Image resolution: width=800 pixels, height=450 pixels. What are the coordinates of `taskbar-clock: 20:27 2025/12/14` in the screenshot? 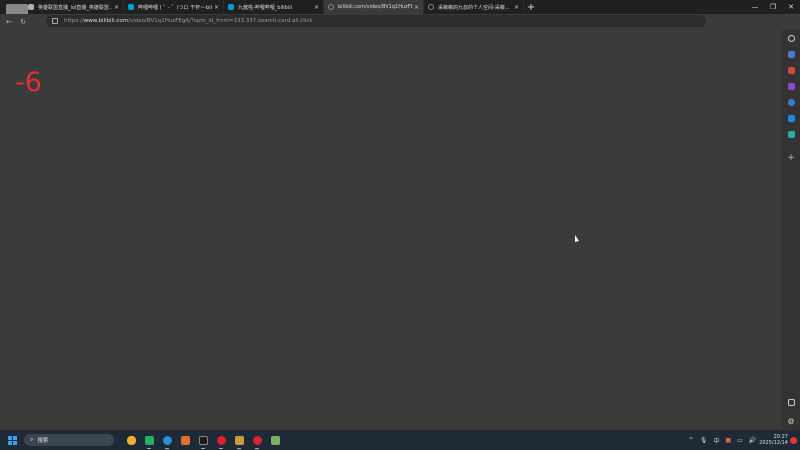 It's located at (773, 440).